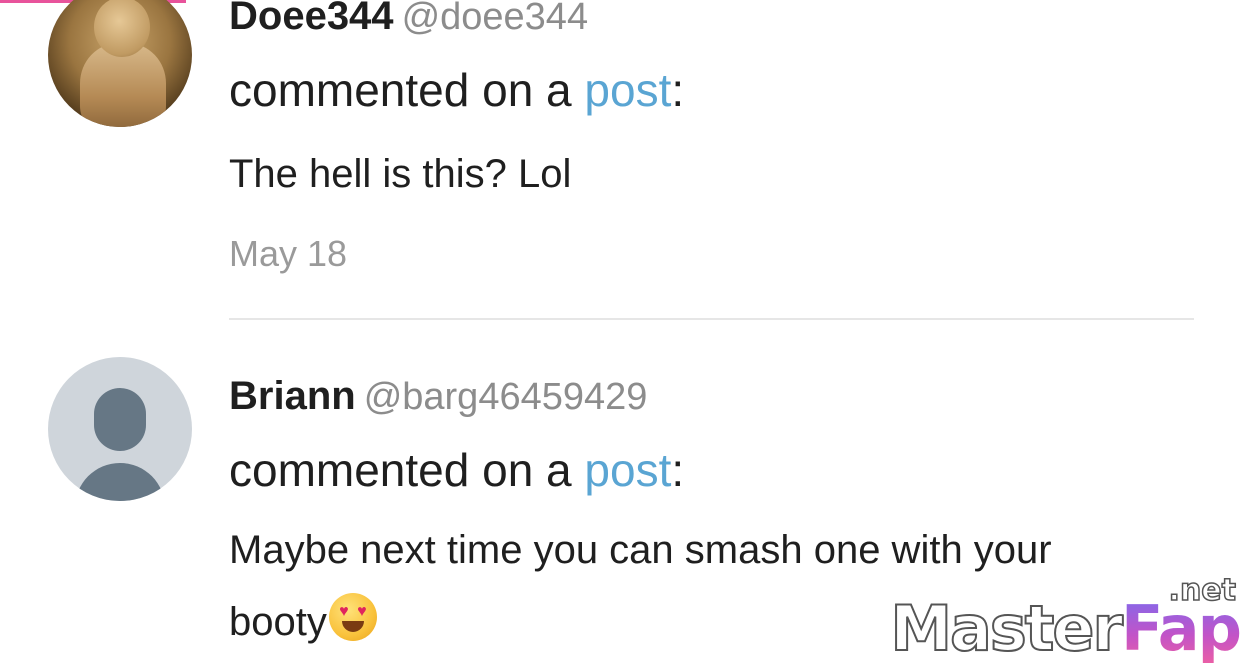 This screenshot has width=1242, height=666. I want to click on emoji-mouth, so click(352, 626).